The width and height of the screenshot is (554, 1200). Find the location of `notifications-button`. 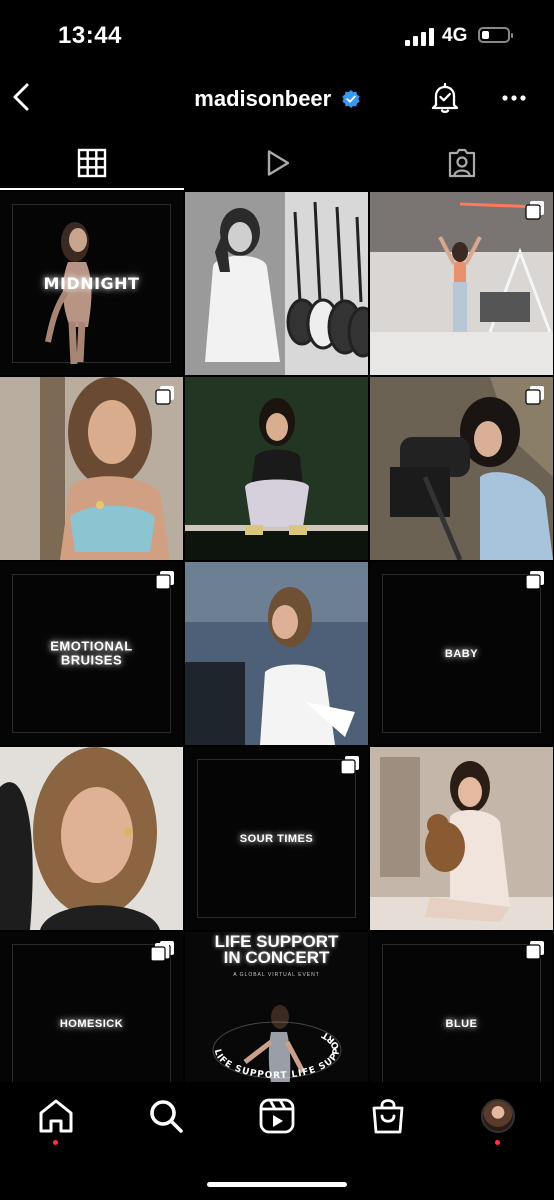

notifications-button is located at coordinates (445, 98).